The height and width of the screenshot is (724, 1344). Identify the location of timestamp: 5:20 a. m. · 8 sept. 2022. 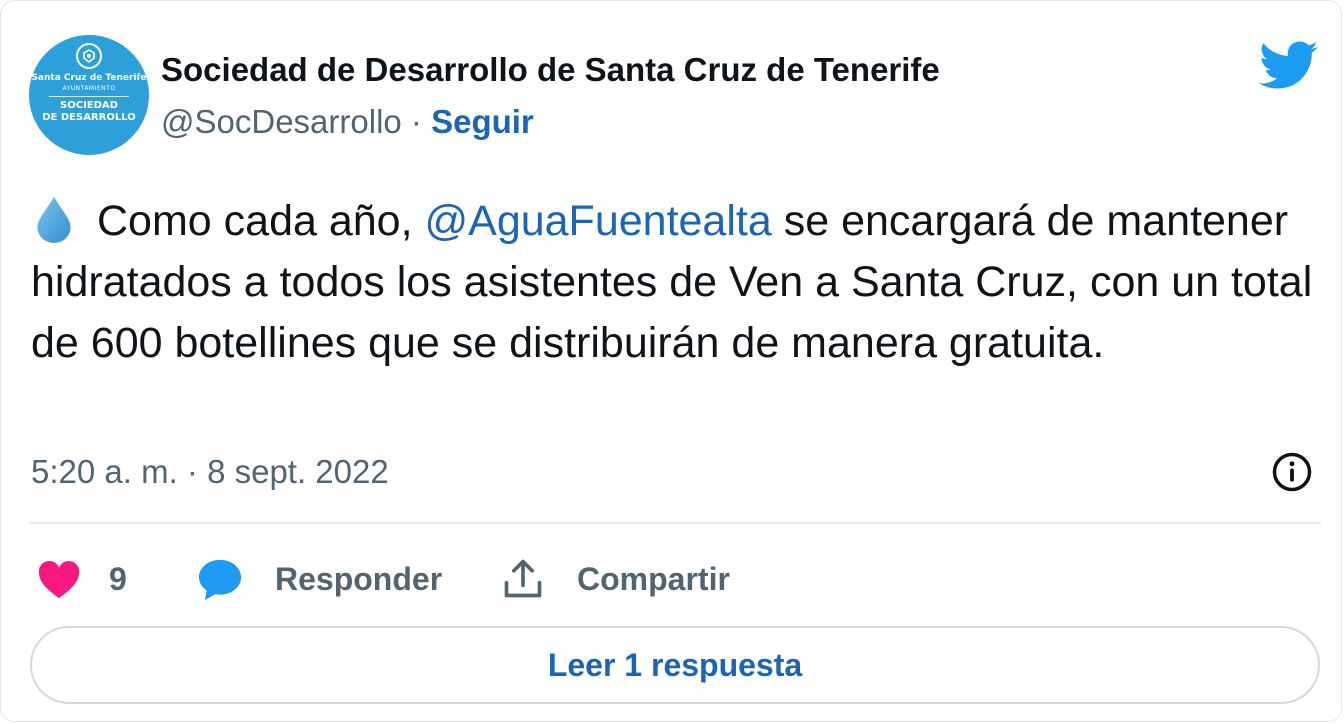
(210, 472).